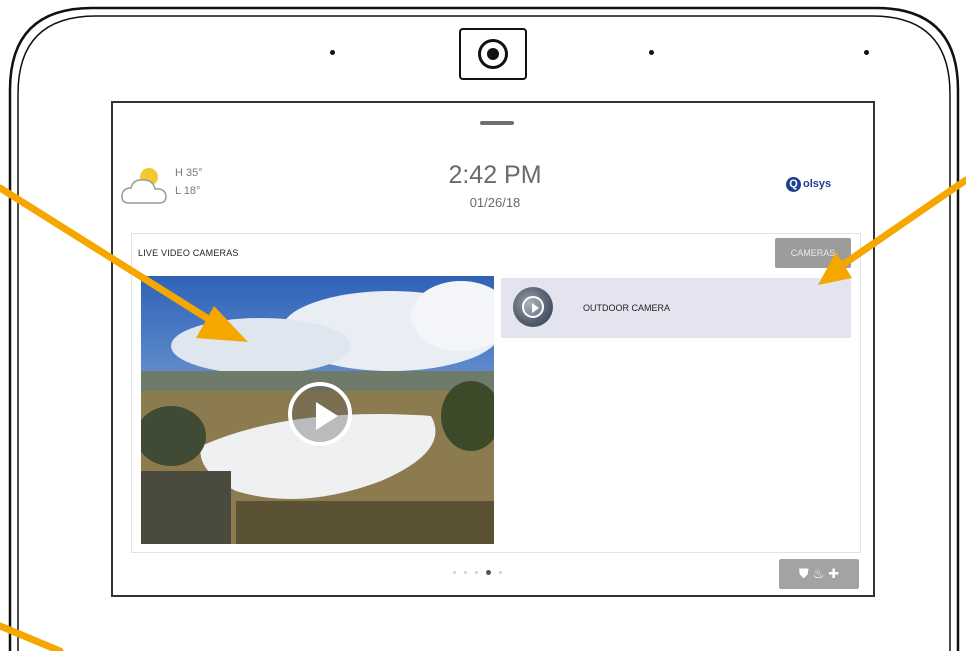 The image size is (966, 651). Describe the element at coordinates (495, 202) in the screenshot. I see `clock-date: 01/26/18` at that location.